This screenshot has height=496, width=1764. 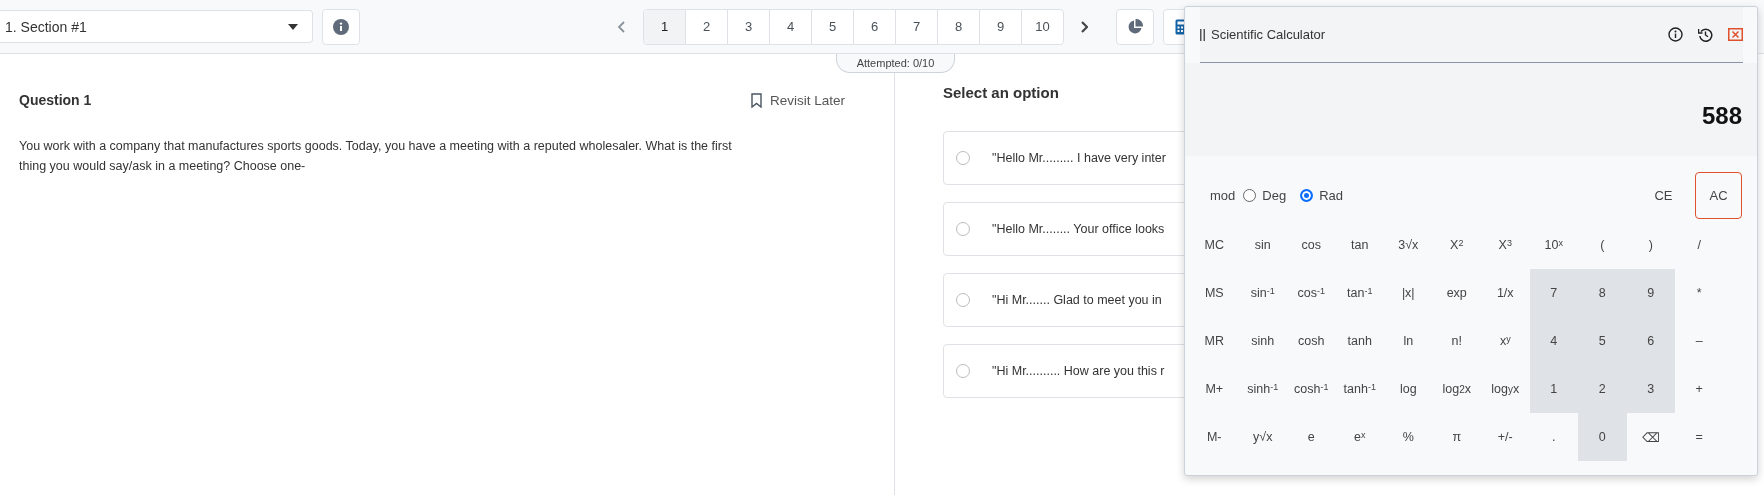 I want to click on calculator-key: tanh$^{-1}$, so click(x=1359, y=389).